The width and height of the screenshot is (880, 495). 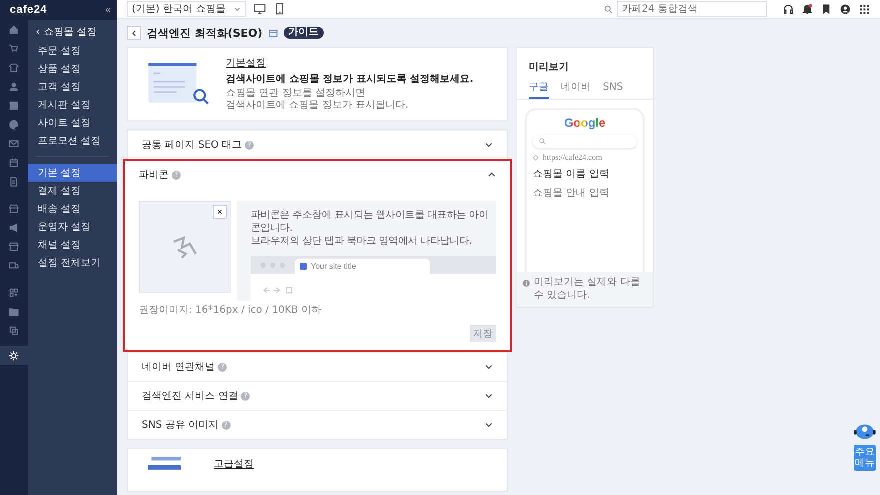 What do you see at coordinates (807, 9) in the screenshot?
I see `bell-icon` at bounding box center [807, 9].